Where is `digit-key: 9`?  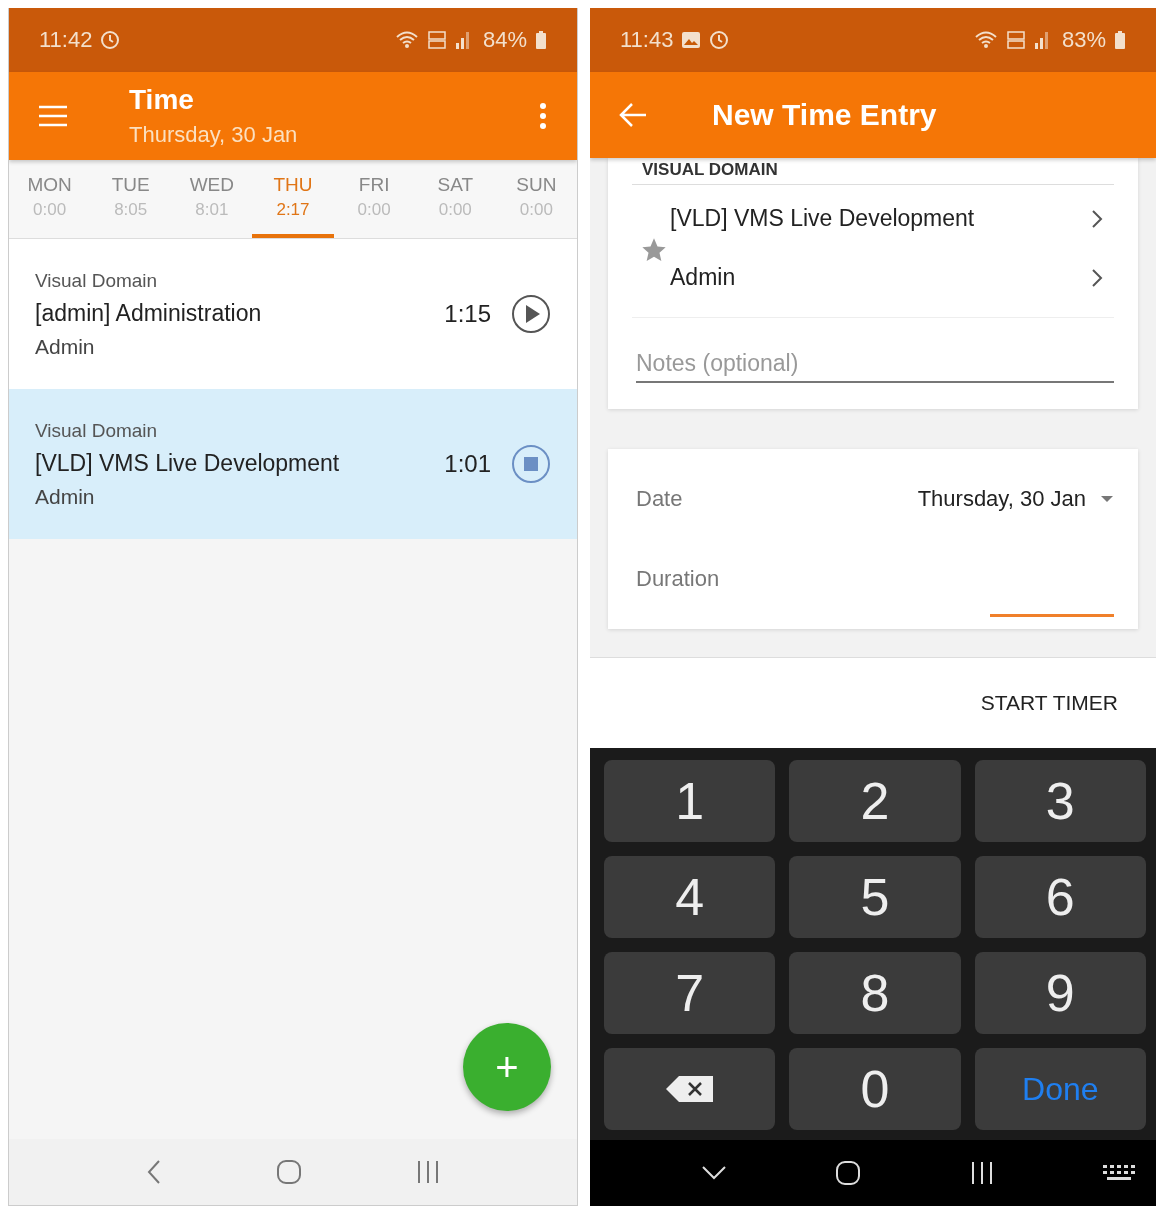 digit-key: 9 is located at coordinates (1060, 993).